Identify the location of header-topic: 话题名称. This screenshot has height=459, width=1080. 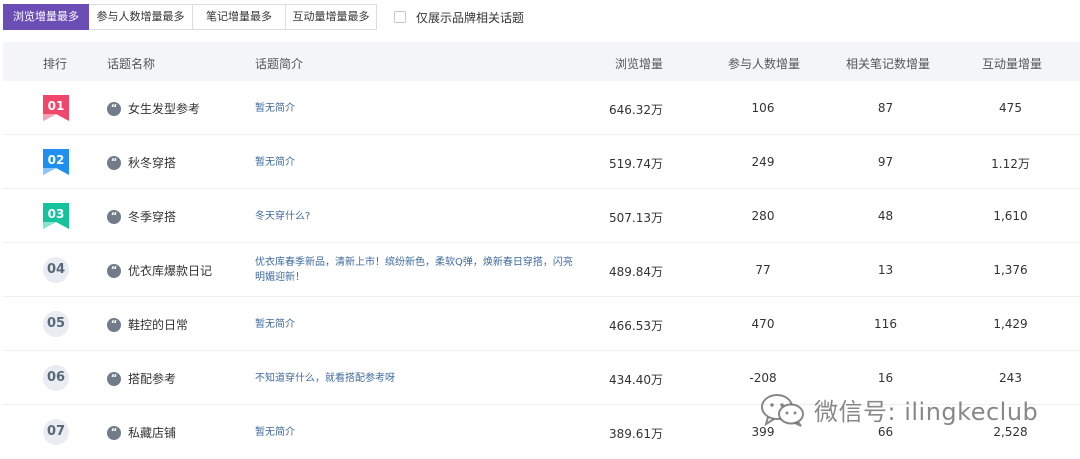
(131, 64).